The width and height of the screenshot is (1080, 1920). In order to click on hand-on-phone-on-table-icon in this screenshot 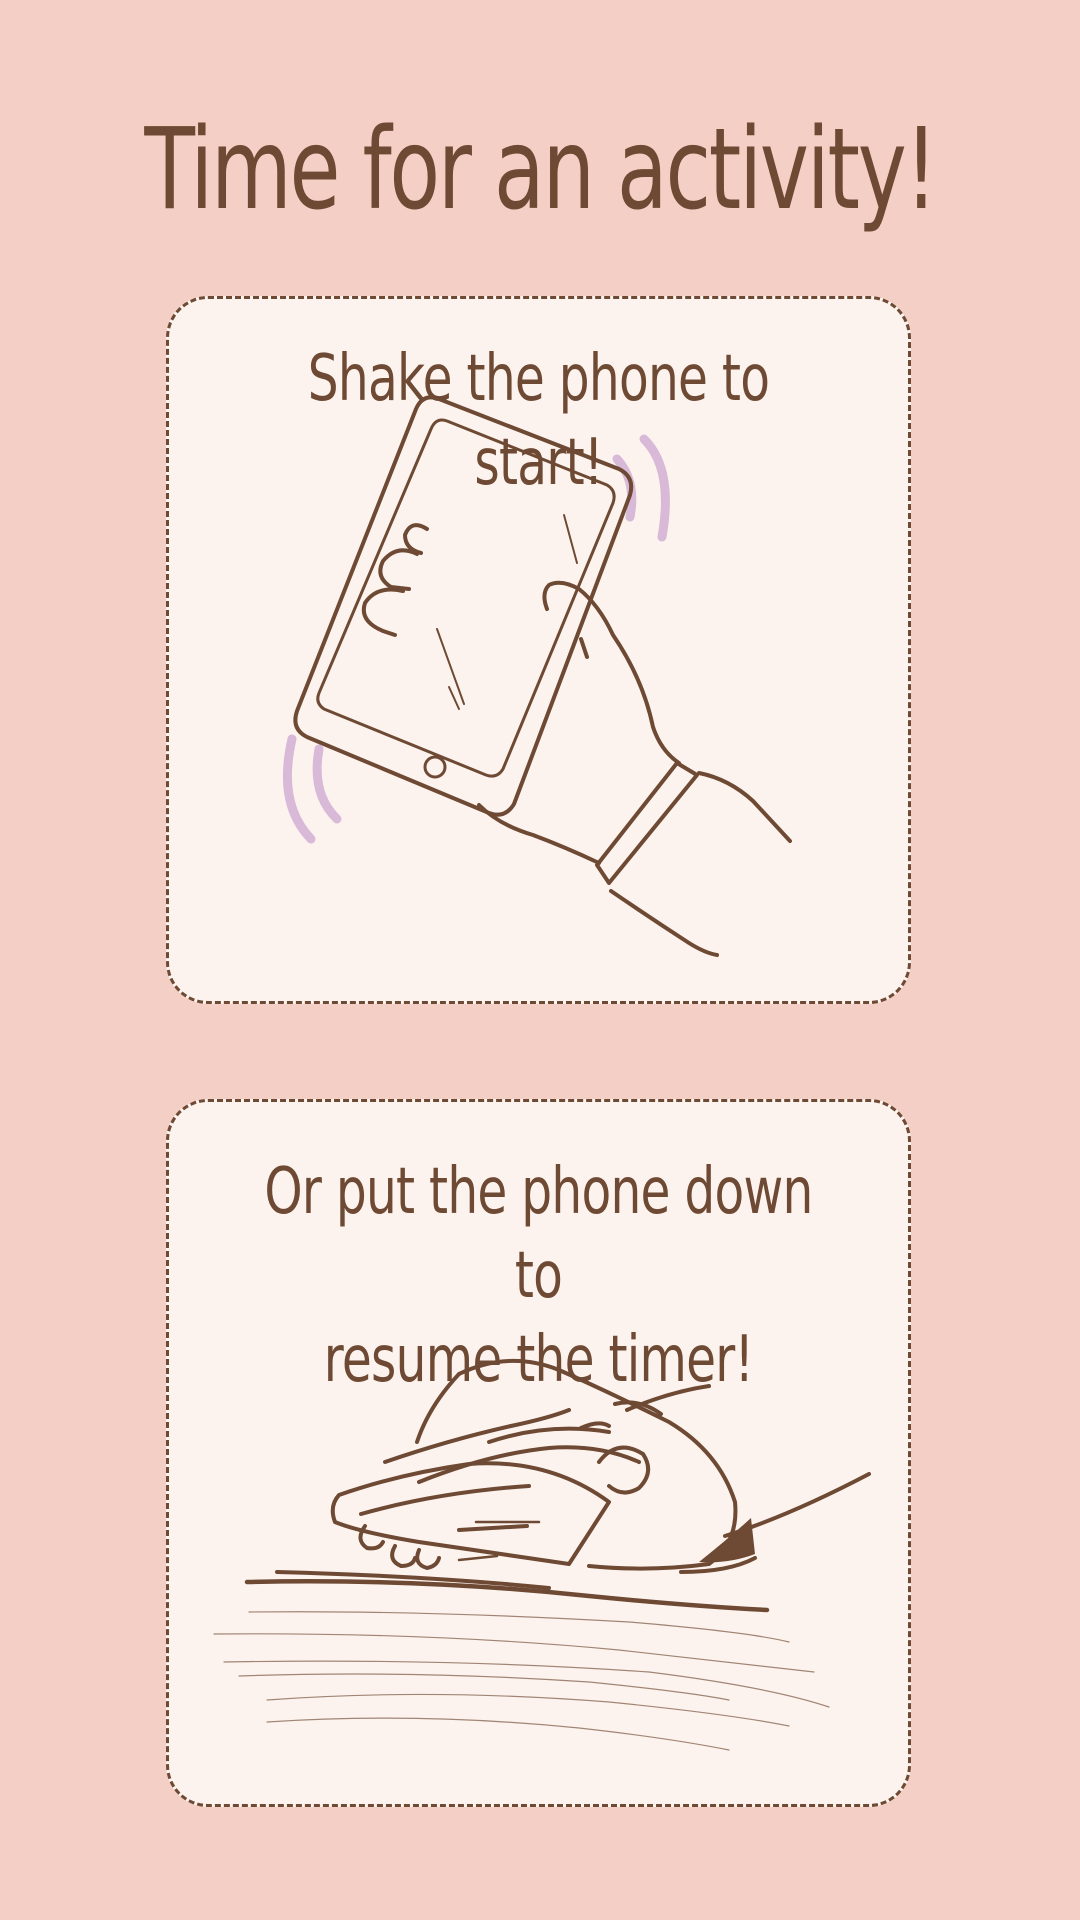, I will do `click(542, 1554)`.